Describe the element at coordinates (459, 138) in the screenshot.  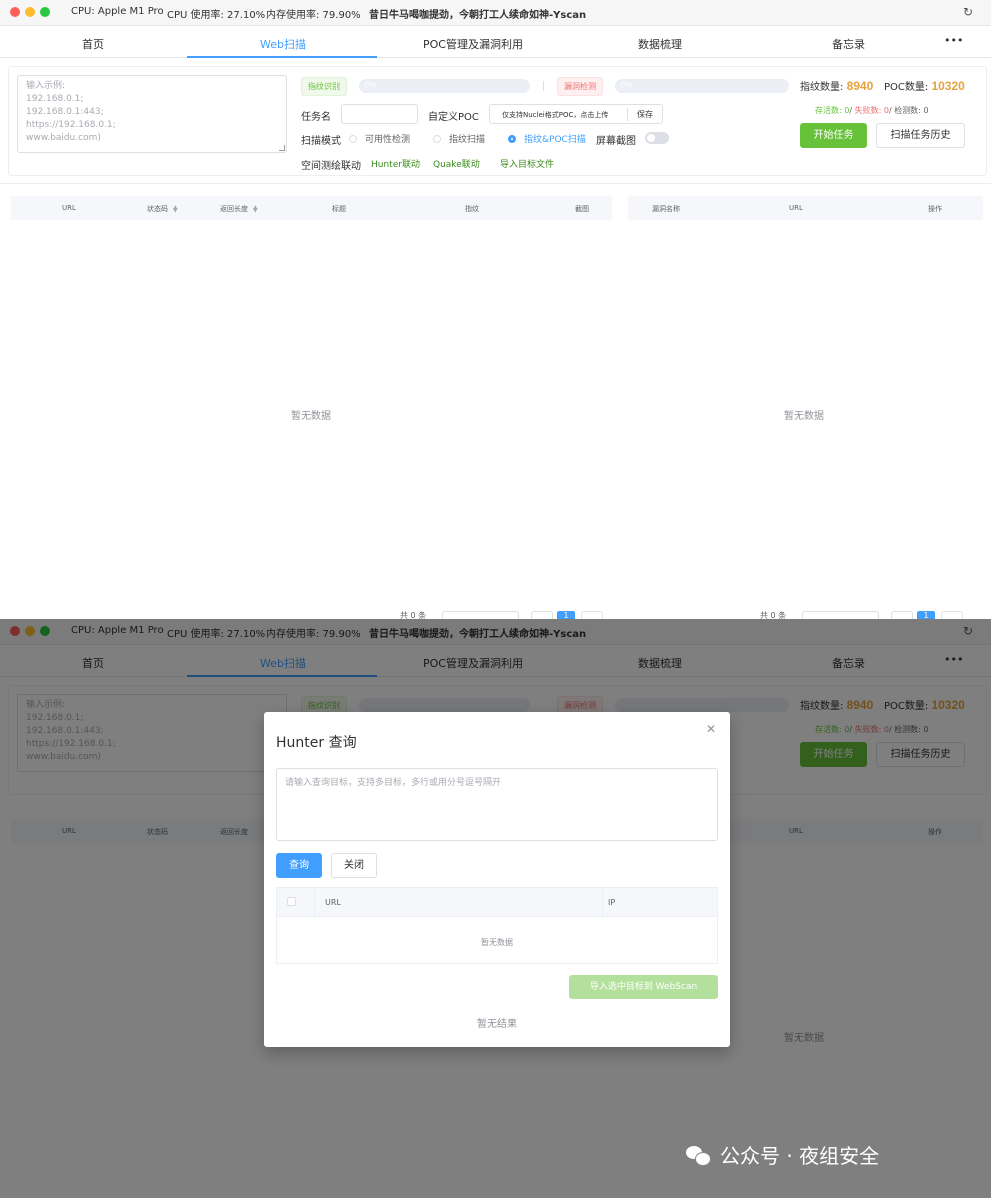
I see `radio-fingerprint: 指纹扫描` at that location.